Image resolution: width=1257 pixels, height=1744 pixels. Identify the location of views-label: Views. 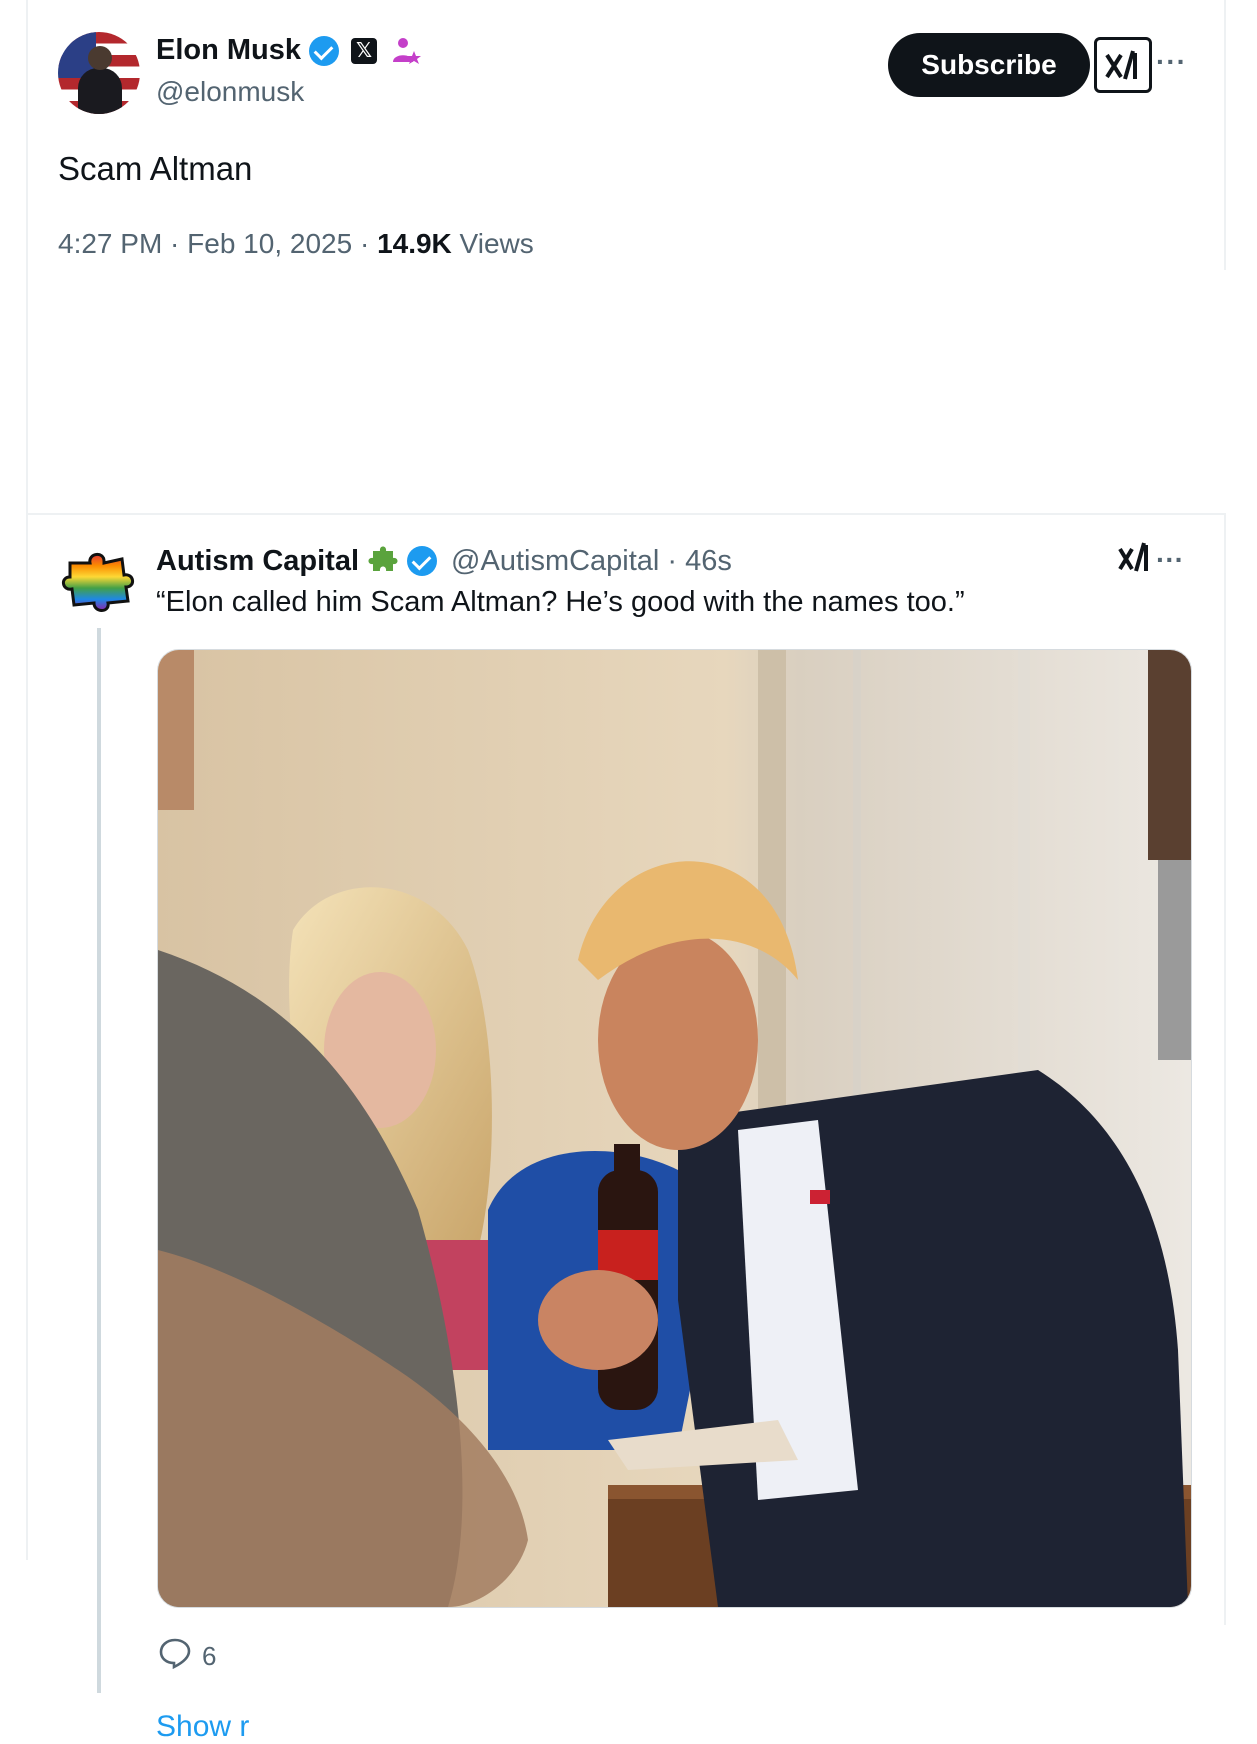
(492, 243).